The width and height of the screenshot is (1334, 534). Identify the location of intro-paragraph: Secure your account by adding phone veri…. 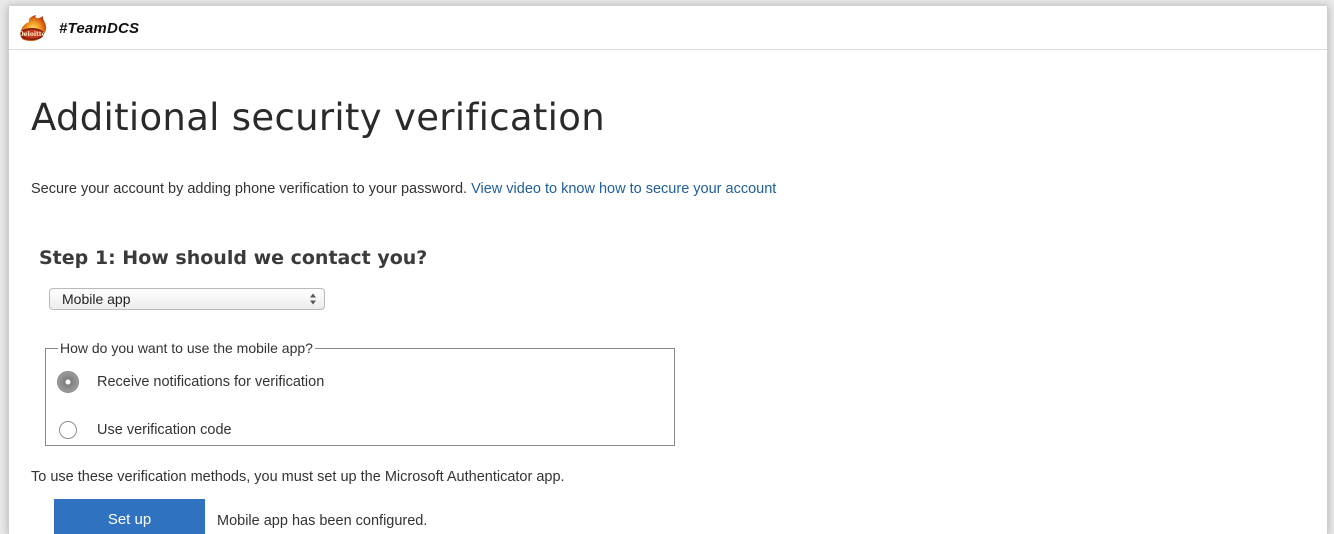
(403, 189).